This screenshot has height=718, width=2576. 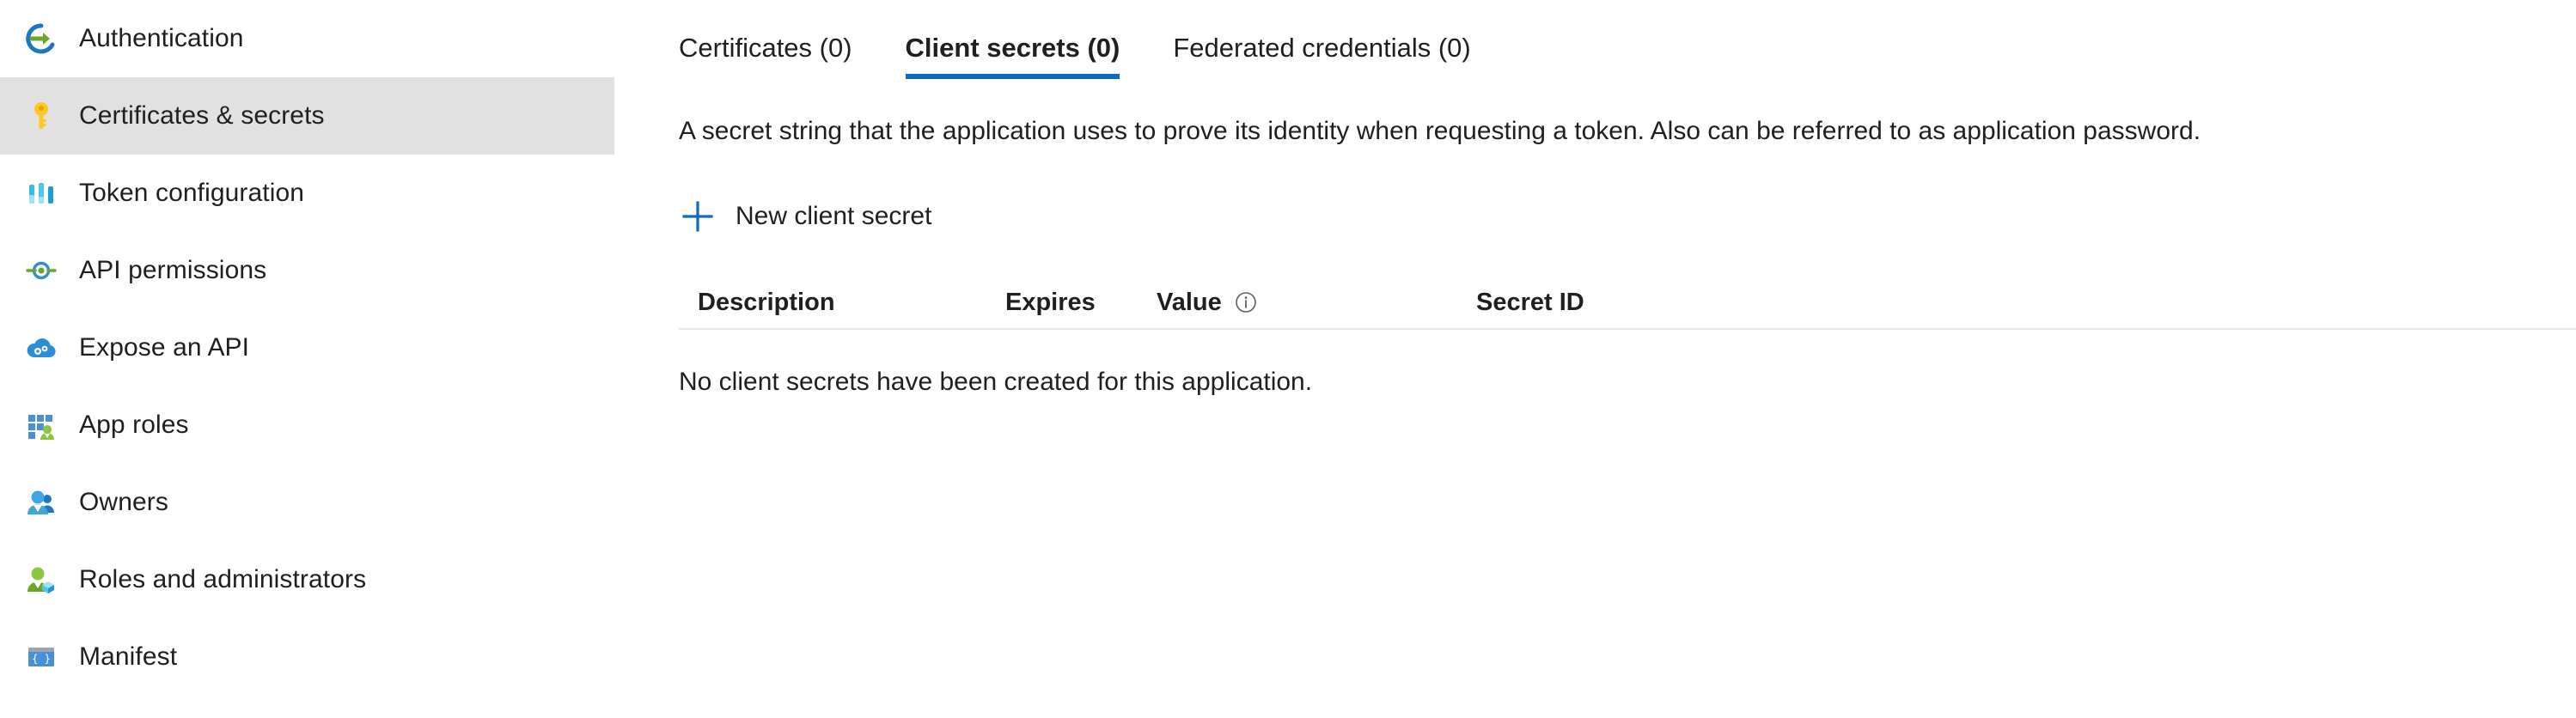 I want to click on owners-icon, so click(x=41, y=502).